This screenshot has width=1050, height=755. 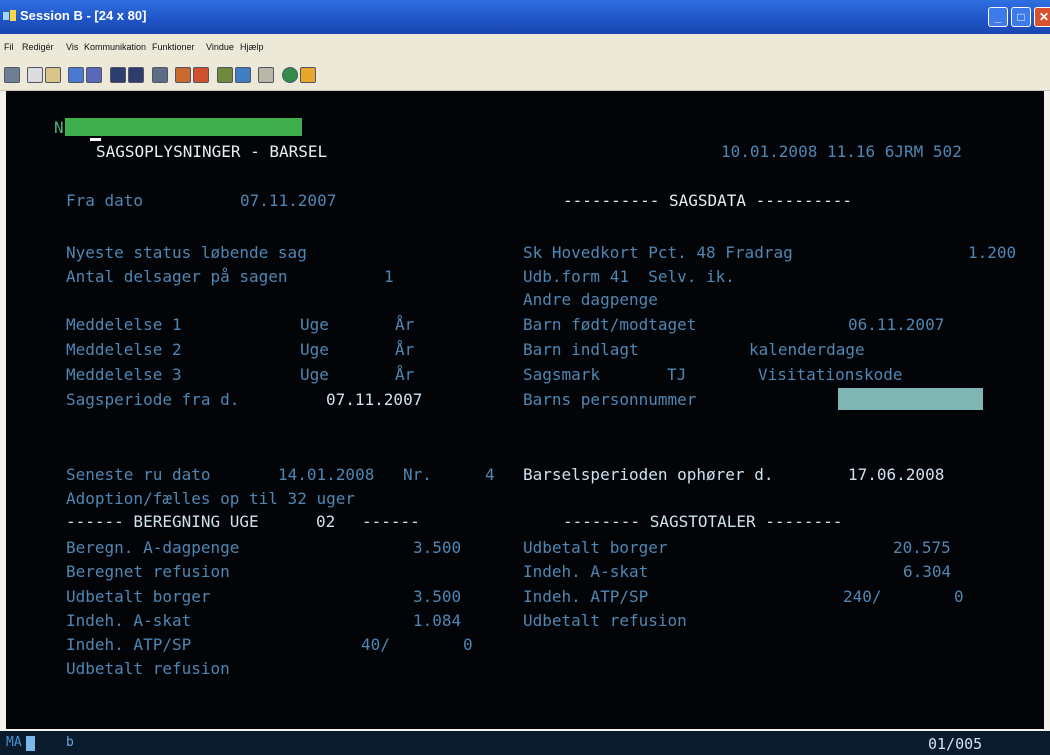 I want to click on status-cursor-indicator, so click(x=30, y=743).